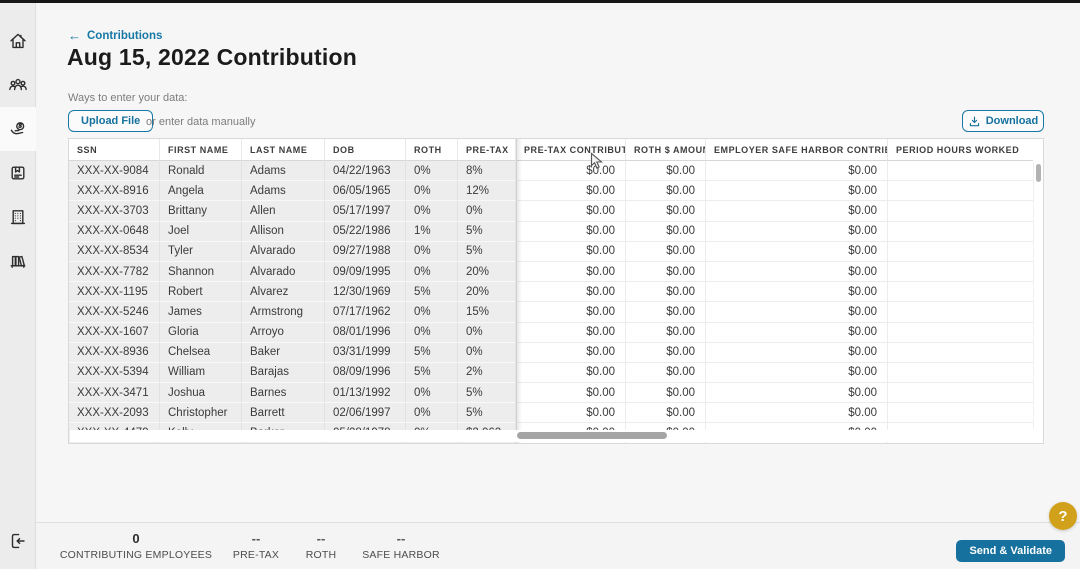 This screenshot has width=1080, height=569. Describe the element at coordinates (283, 373) in the screenshot. I see `cell-last-name: Barajas` at that location.